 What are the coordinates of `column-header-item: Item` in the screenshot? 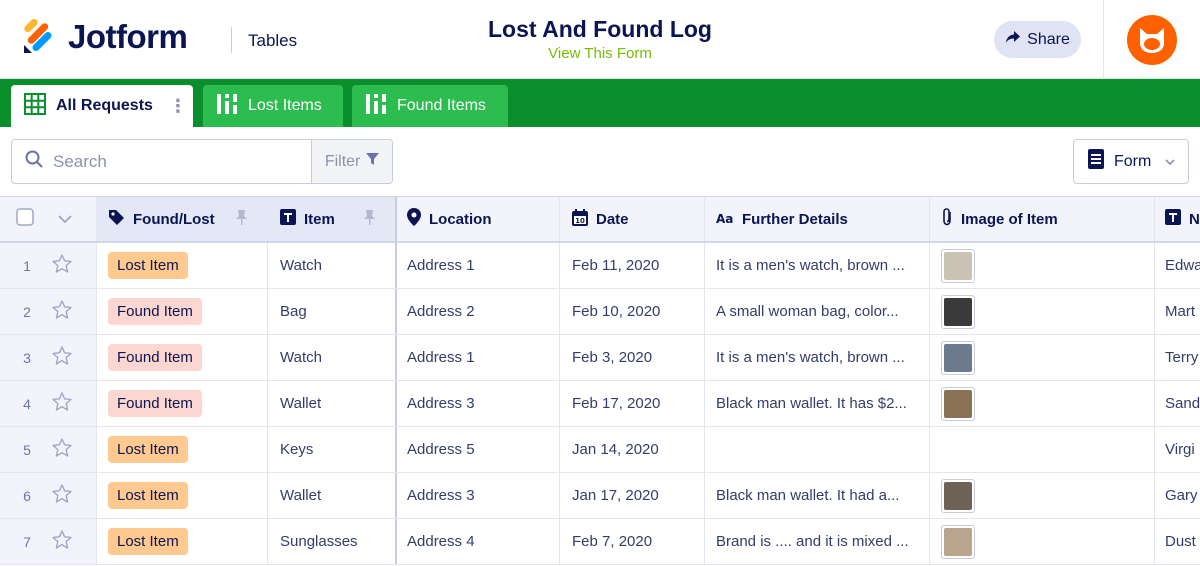 It's located at (332, 219).